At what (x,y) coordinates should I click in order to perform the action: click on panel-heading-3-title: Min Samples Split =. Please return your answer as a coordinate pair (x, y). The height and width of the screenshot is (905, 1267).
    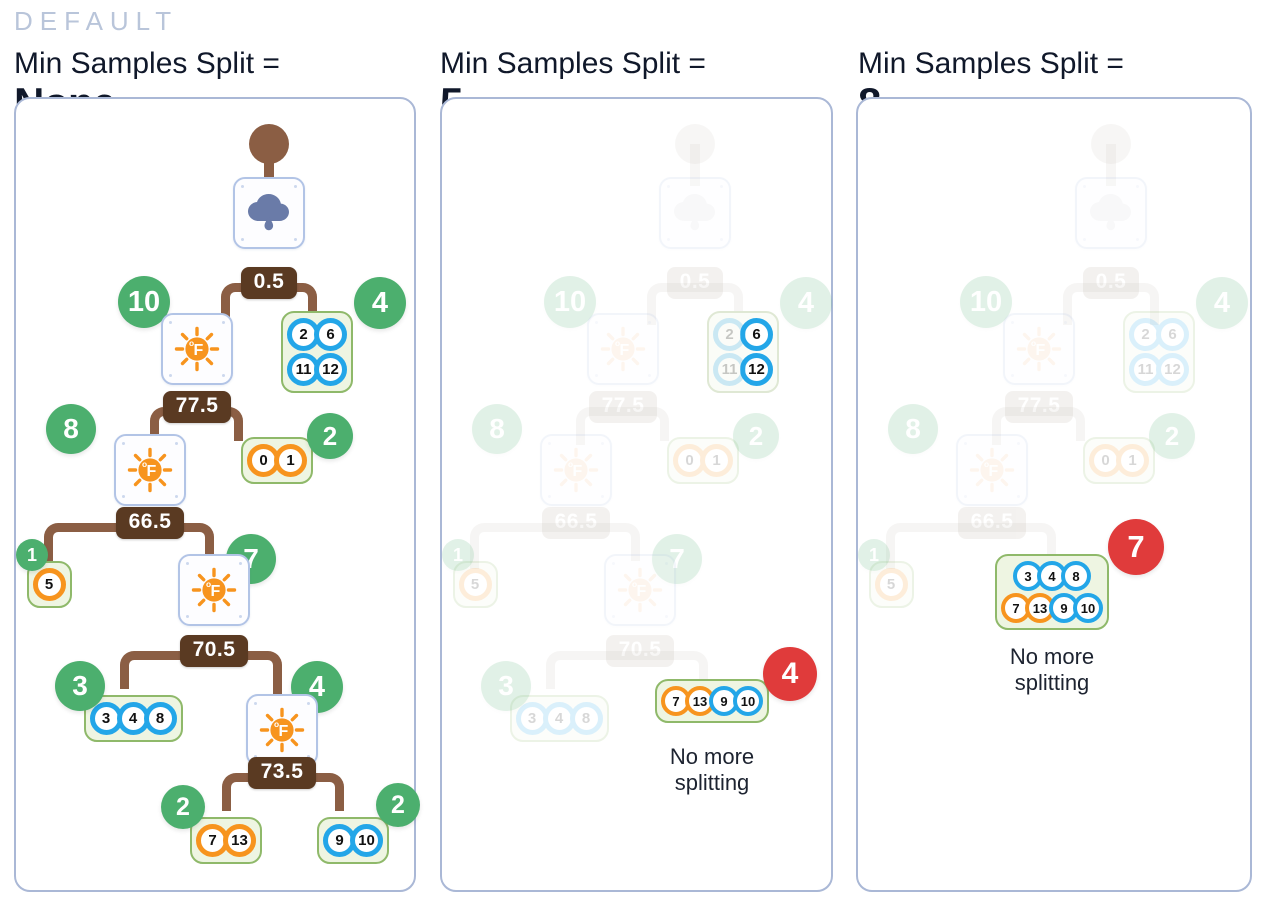
    Looking at the image, I should click on (991, 63).